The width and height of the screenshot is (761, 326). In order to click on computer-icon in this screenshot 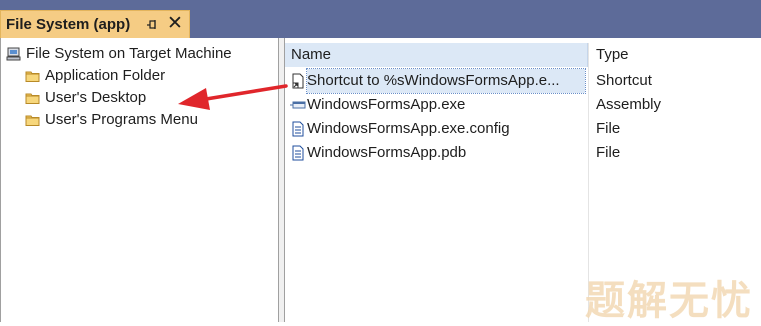, I will do `click(13, 54)`.